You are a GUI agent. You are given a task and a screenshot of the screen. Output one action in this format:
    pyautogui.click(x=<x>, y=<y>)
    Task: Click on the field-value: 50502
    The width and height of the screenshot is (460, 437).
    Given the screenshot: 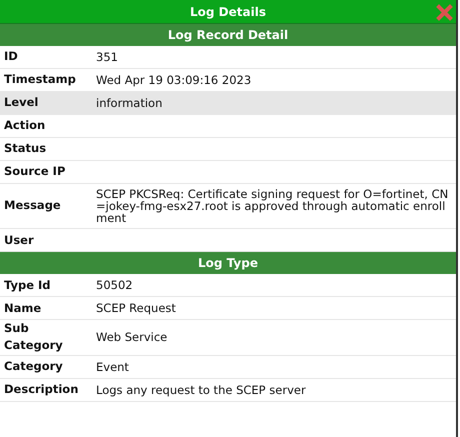 What is the action you would take?
    pyautogui.click(x=114, y=285)
    